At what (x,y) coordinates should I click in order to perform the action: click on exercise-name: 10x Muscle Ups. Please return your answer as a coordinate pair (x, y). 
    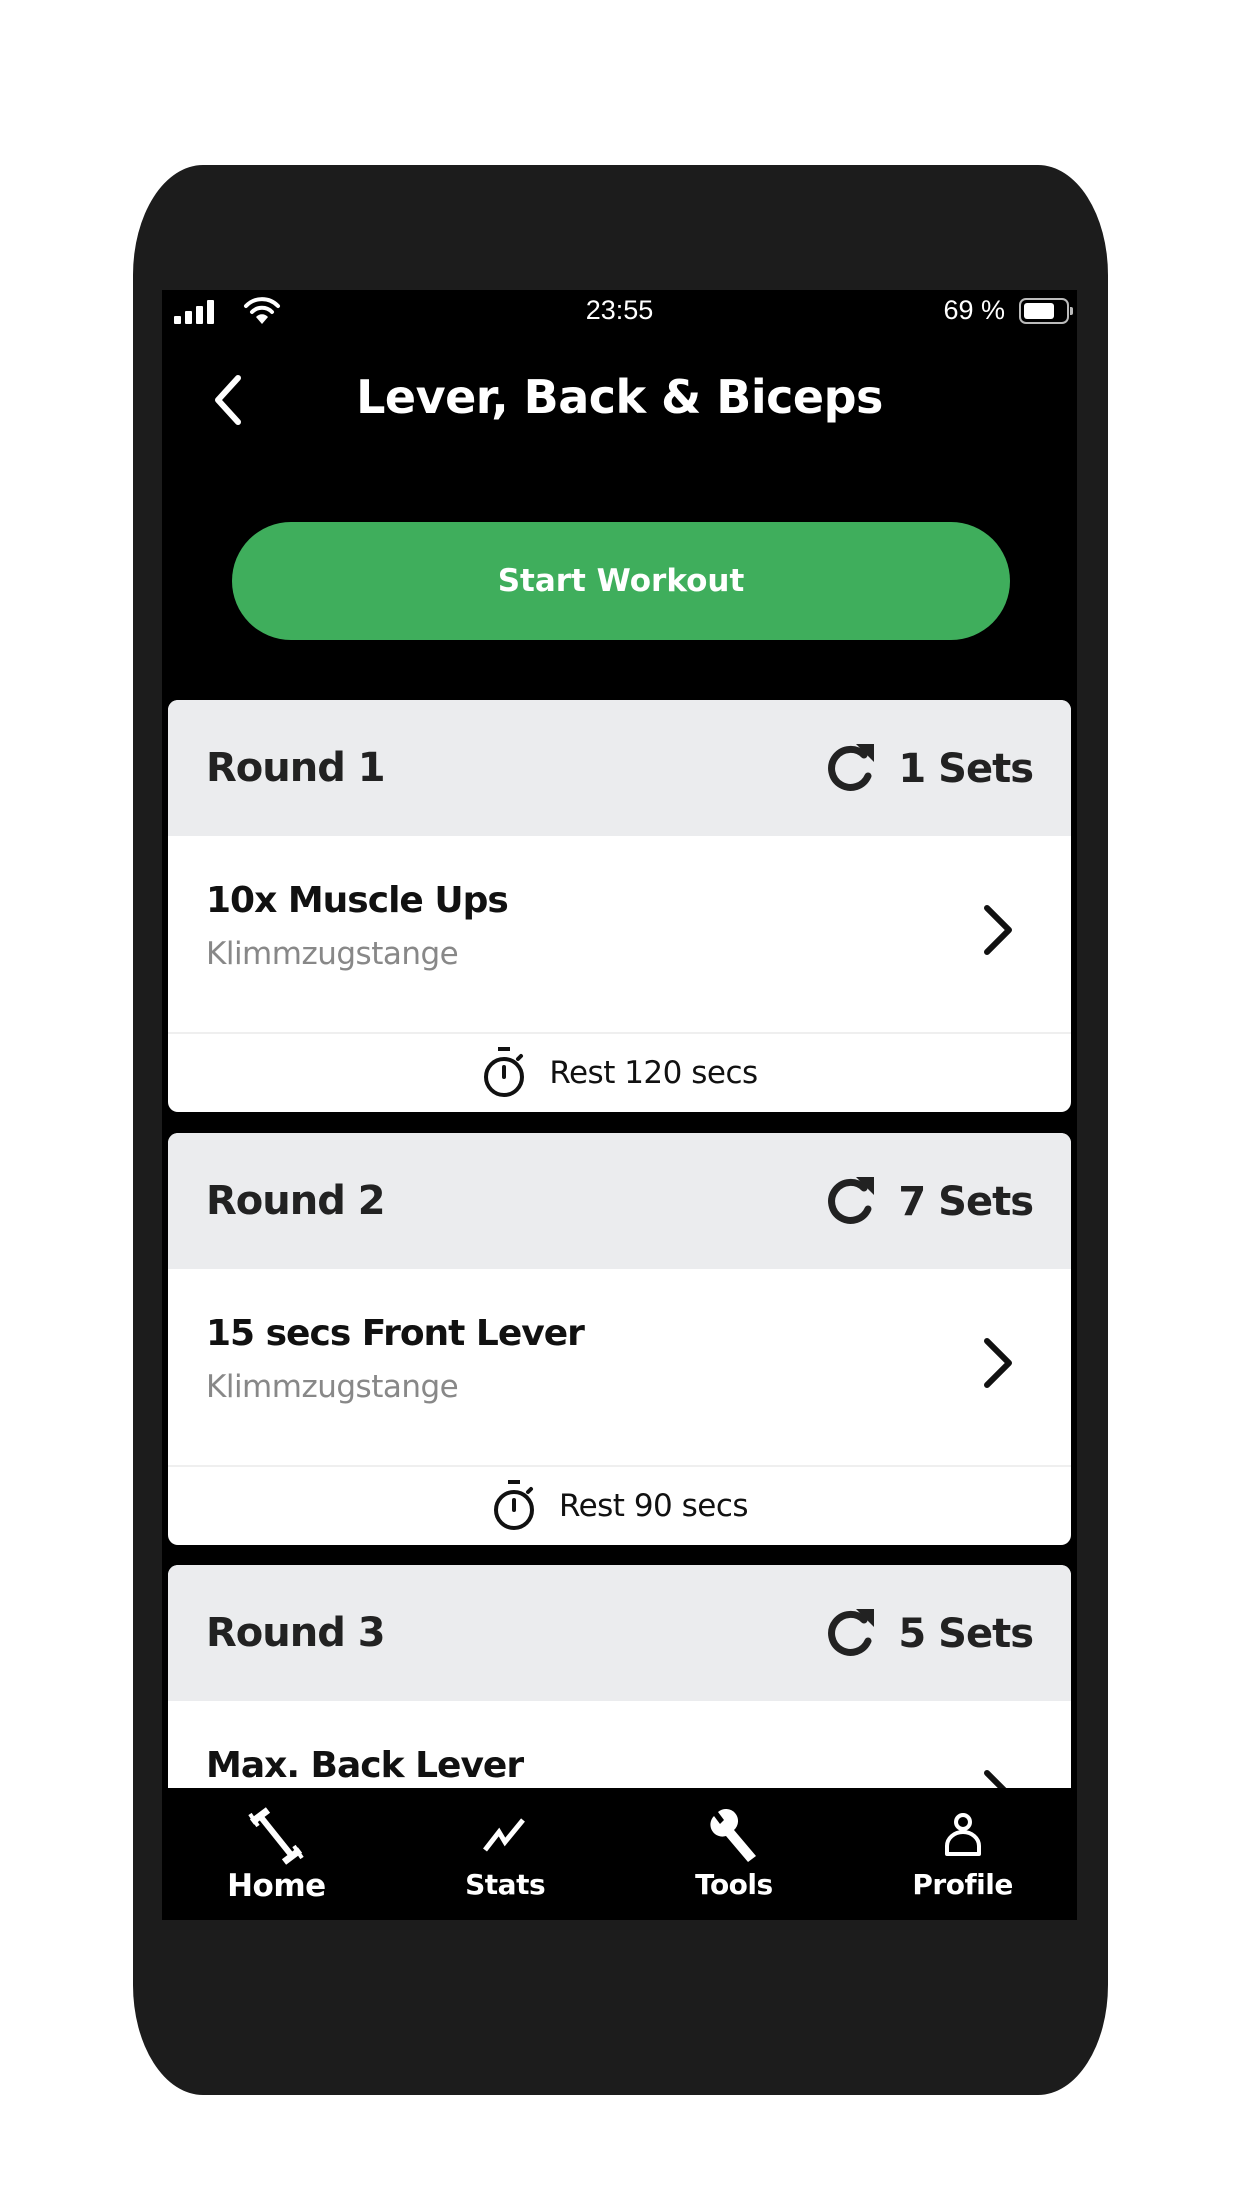
    Looking at the image, I should click on (357, 900).